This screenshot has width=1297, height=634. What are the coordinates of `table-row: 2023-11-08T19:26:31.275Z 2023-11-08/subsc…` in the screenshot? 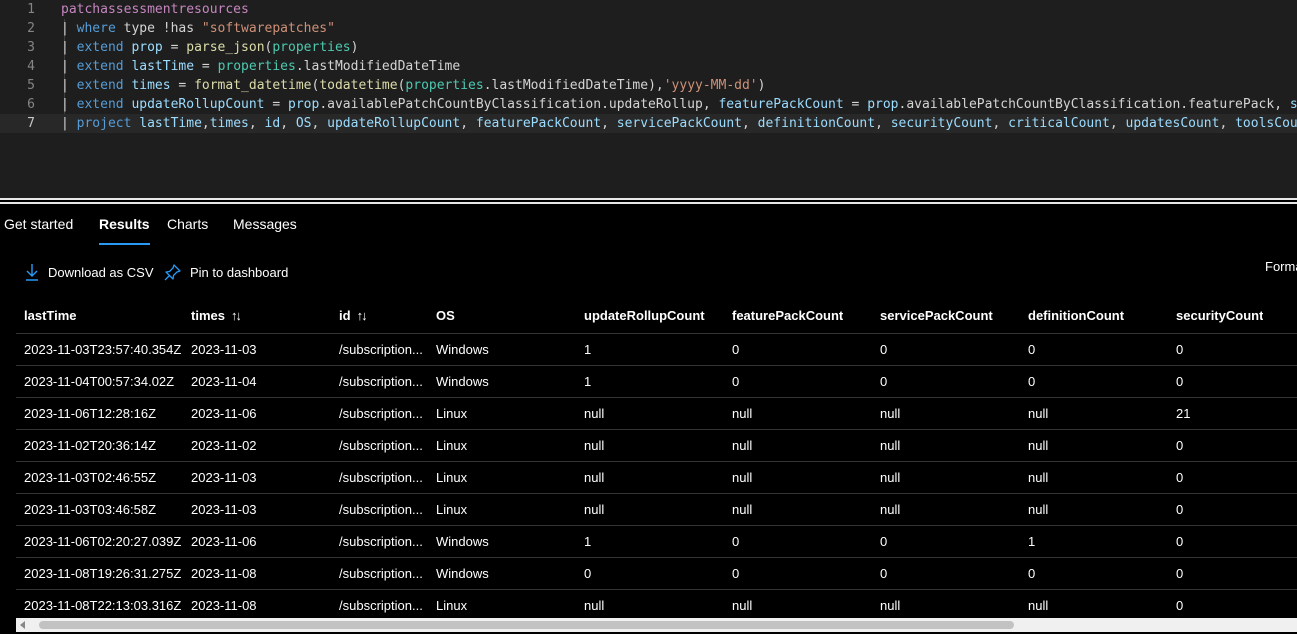 It's located at (656, 574).